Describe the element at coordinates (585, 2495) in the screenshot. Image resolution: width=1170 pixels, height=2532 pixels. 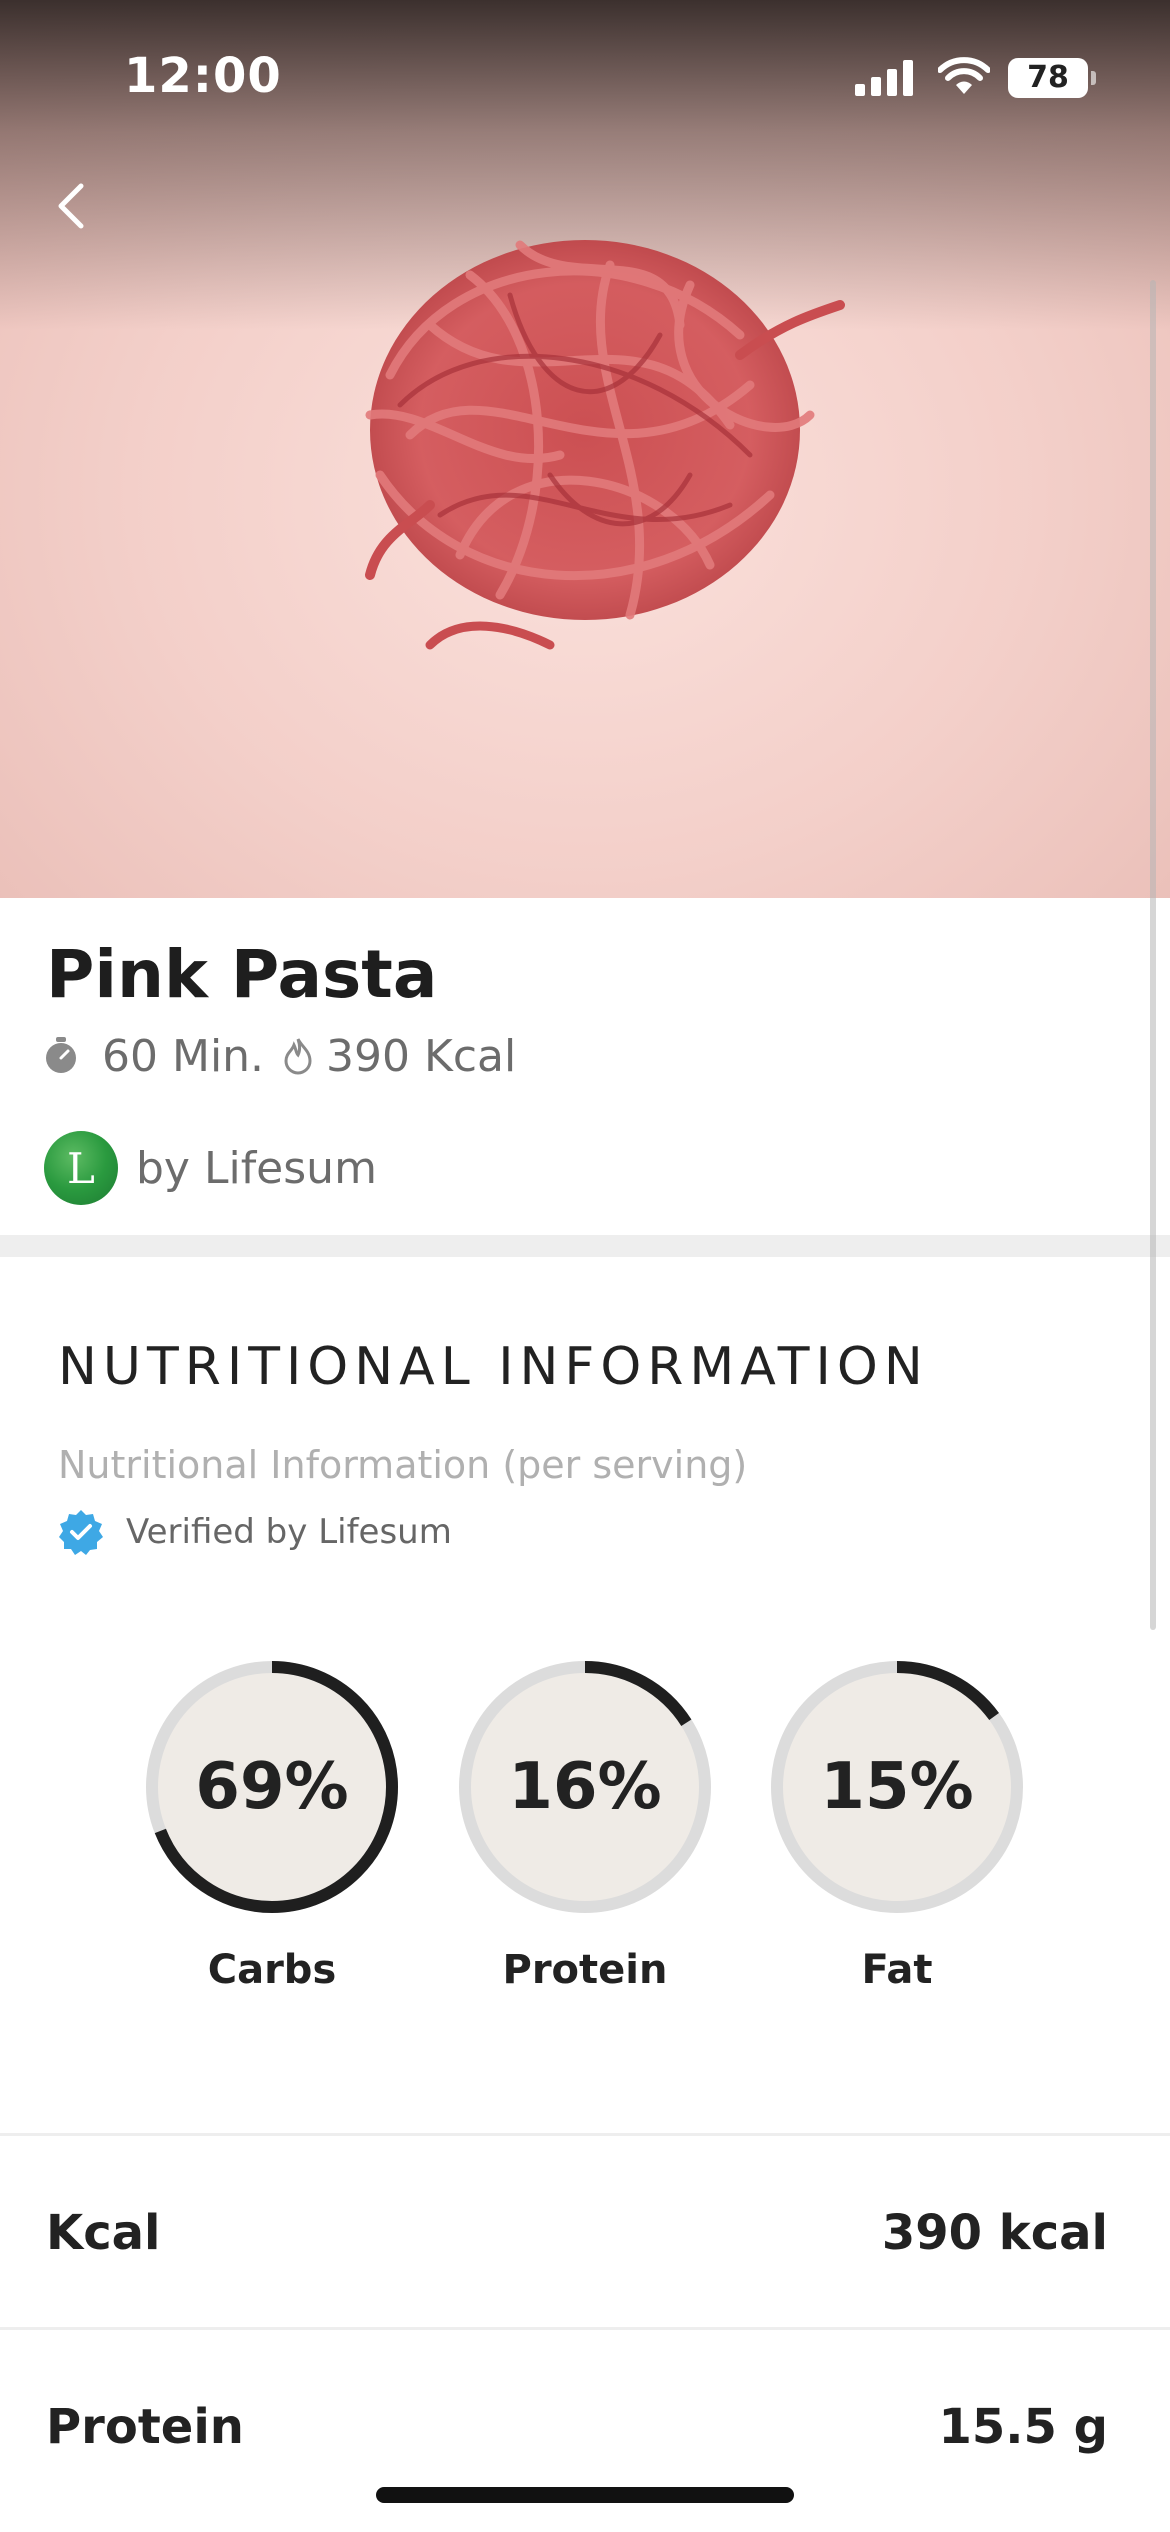
I see `home-indicator` at that location.